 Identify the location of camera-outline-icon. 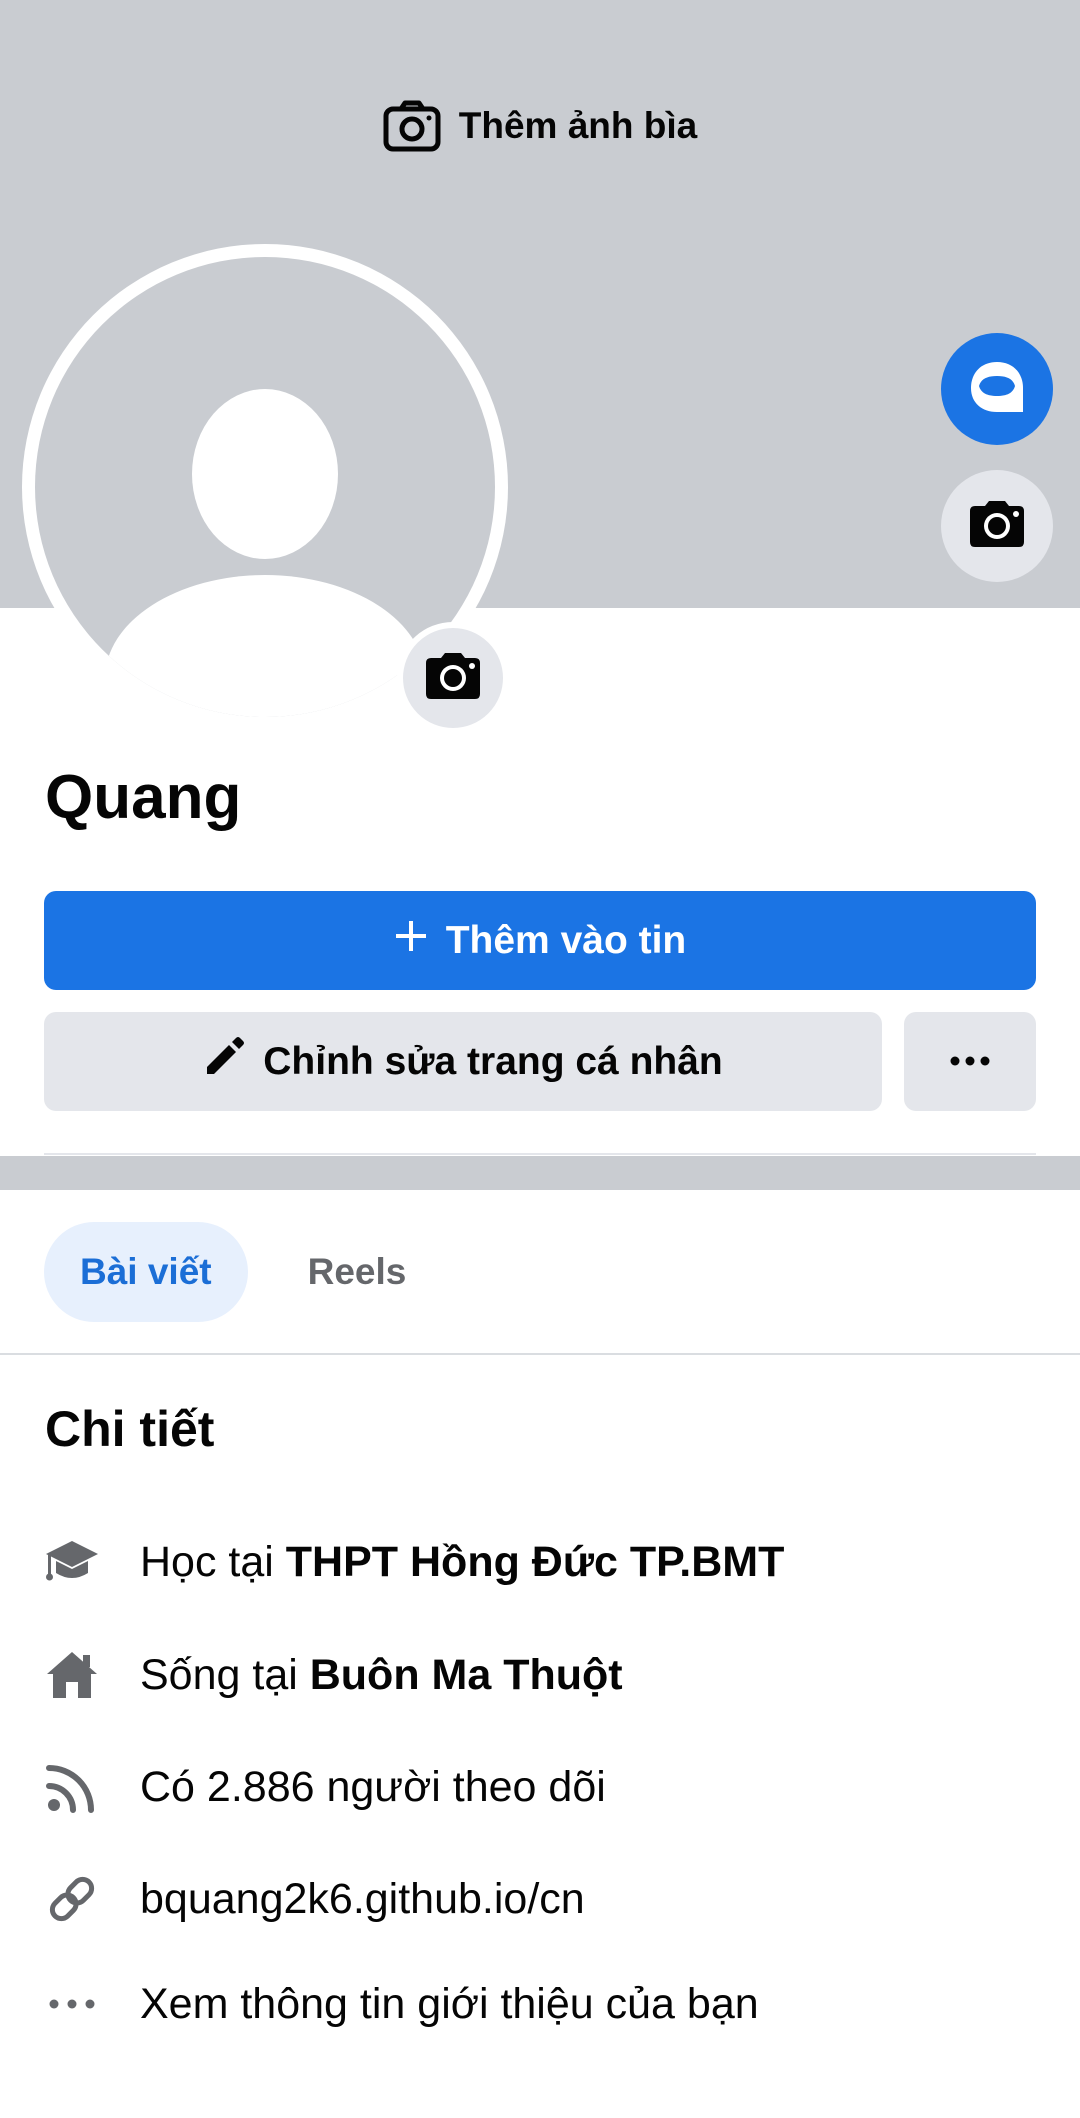
(412, 126).